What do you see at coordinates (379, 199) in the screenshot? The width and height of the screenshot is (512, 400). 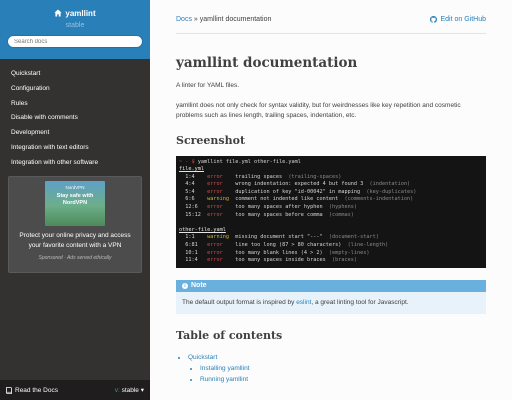 I see `terminal-rule: (comments-indentation)` at bounding box center [379, 199].